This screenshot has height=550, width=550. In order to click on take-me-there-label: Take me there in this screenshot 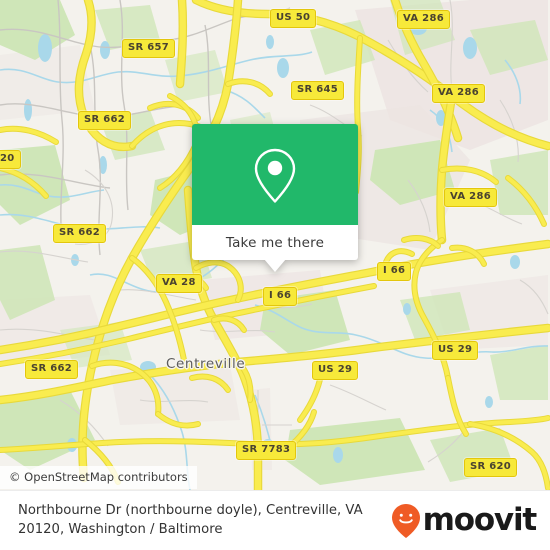, I will do `click(275, 242)`.